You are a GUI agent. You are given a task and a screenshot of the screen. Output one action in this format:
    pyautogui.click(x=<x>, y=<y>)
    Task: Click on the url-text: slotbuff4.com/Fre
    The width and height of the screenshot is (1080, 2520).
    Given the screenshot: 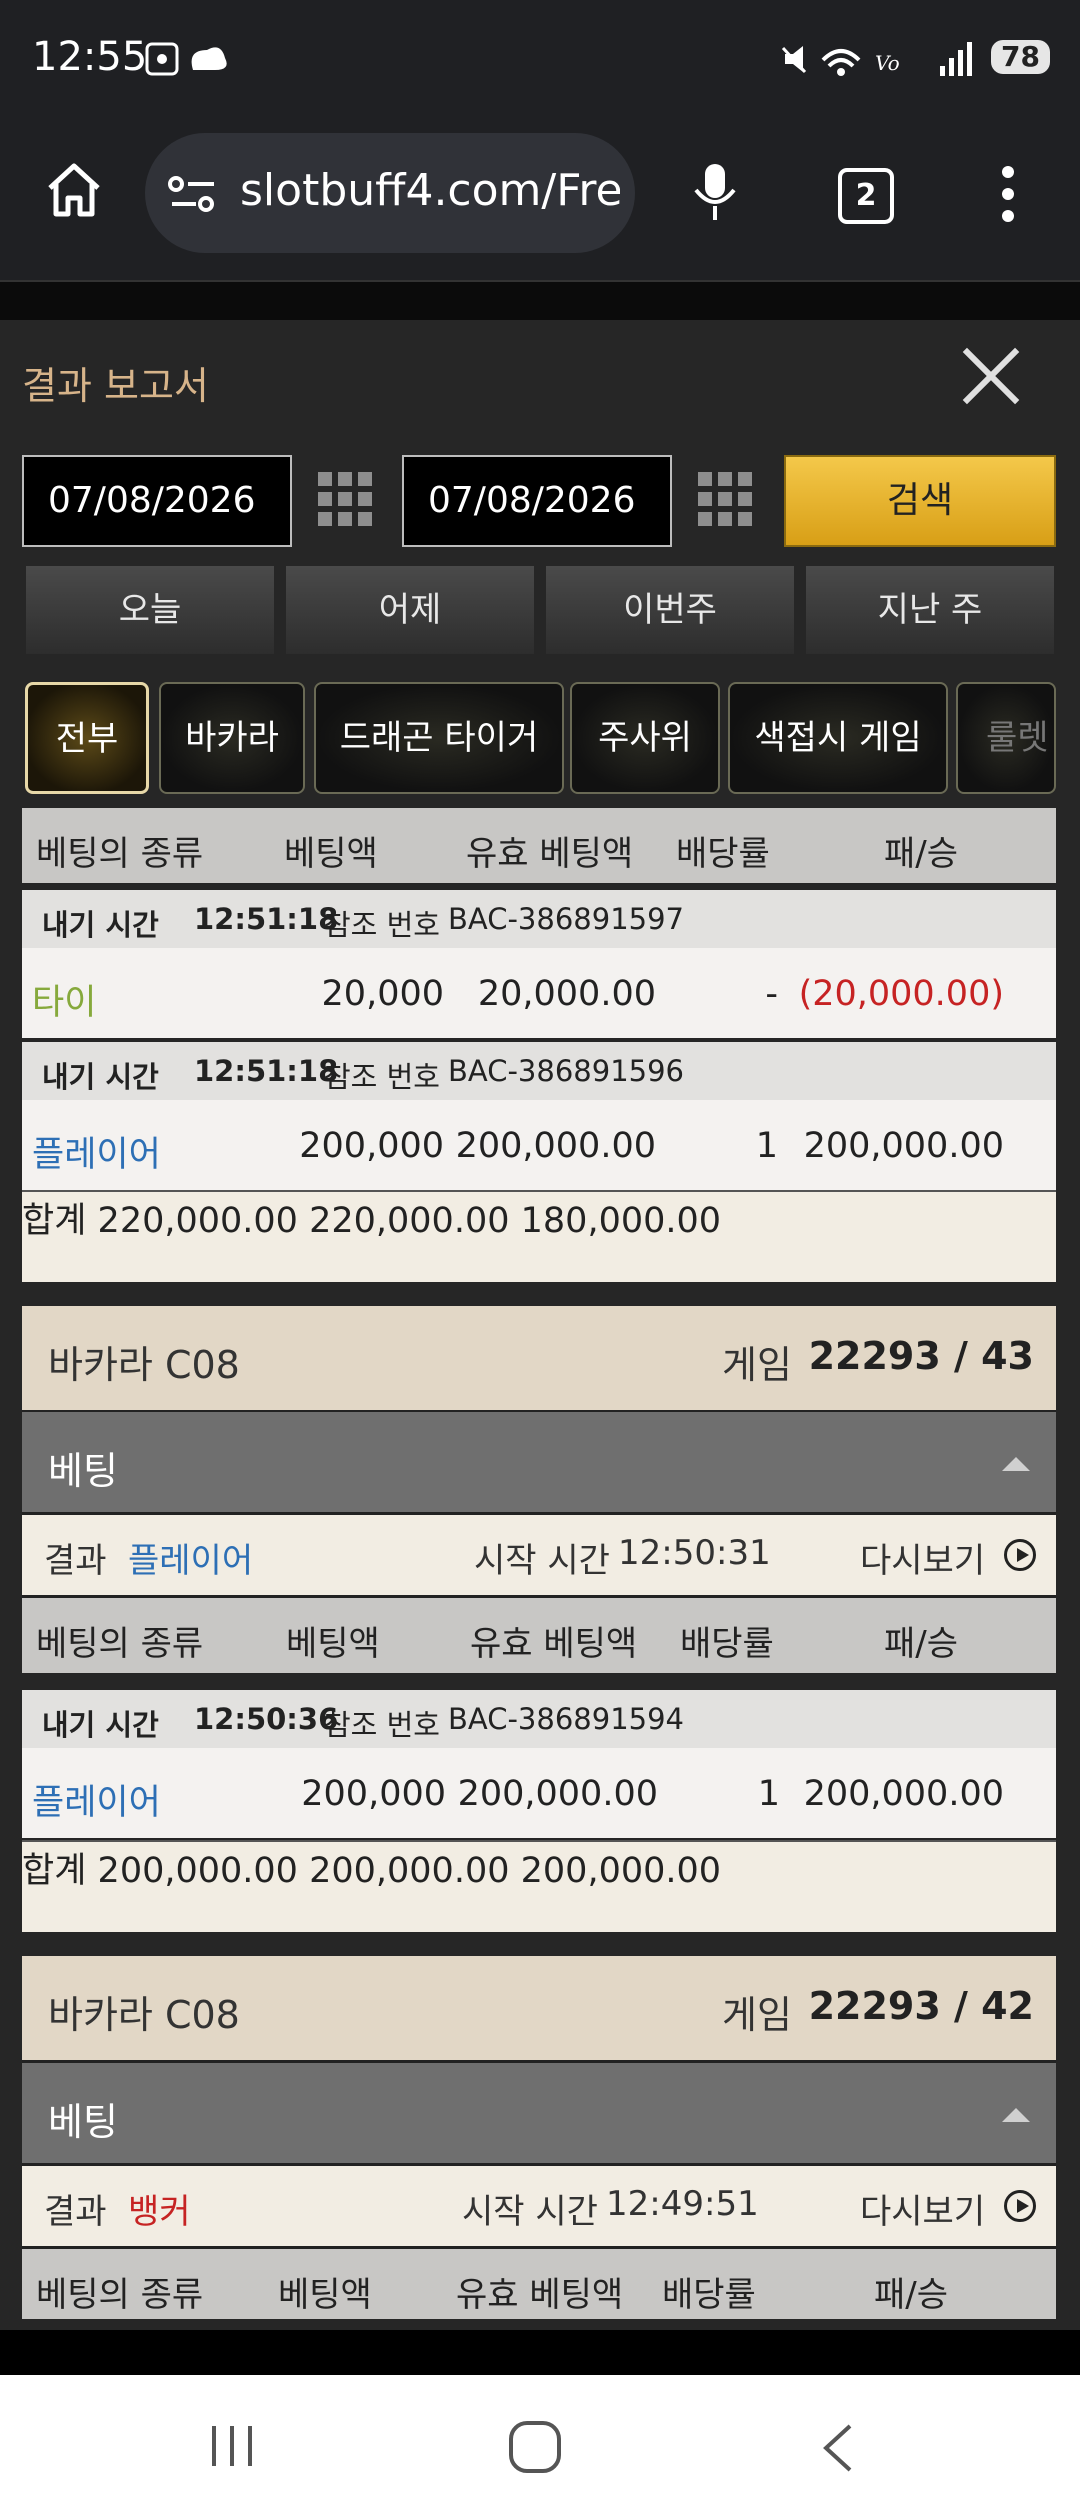 What is the action you would take?
    pyautogui.click(x=430, y=190)
    